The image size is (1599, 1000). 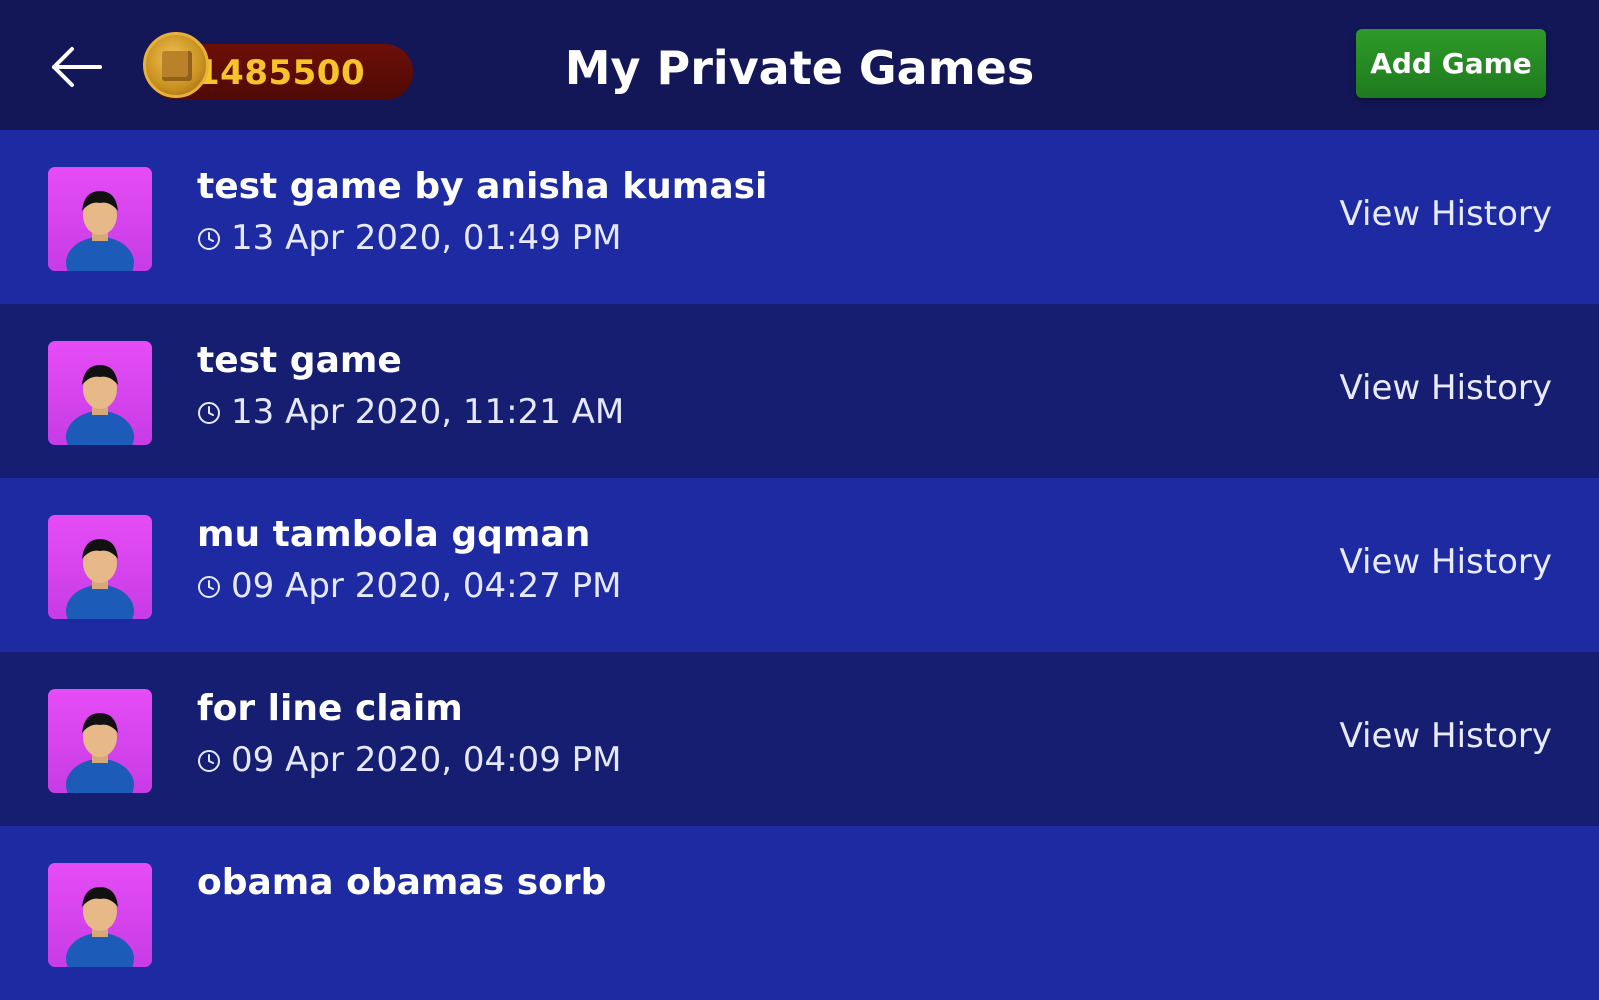 What do you see at coordinates (299, 360) in the screenshot?
I see `game-name: test game` at bounding box center [299, 360].